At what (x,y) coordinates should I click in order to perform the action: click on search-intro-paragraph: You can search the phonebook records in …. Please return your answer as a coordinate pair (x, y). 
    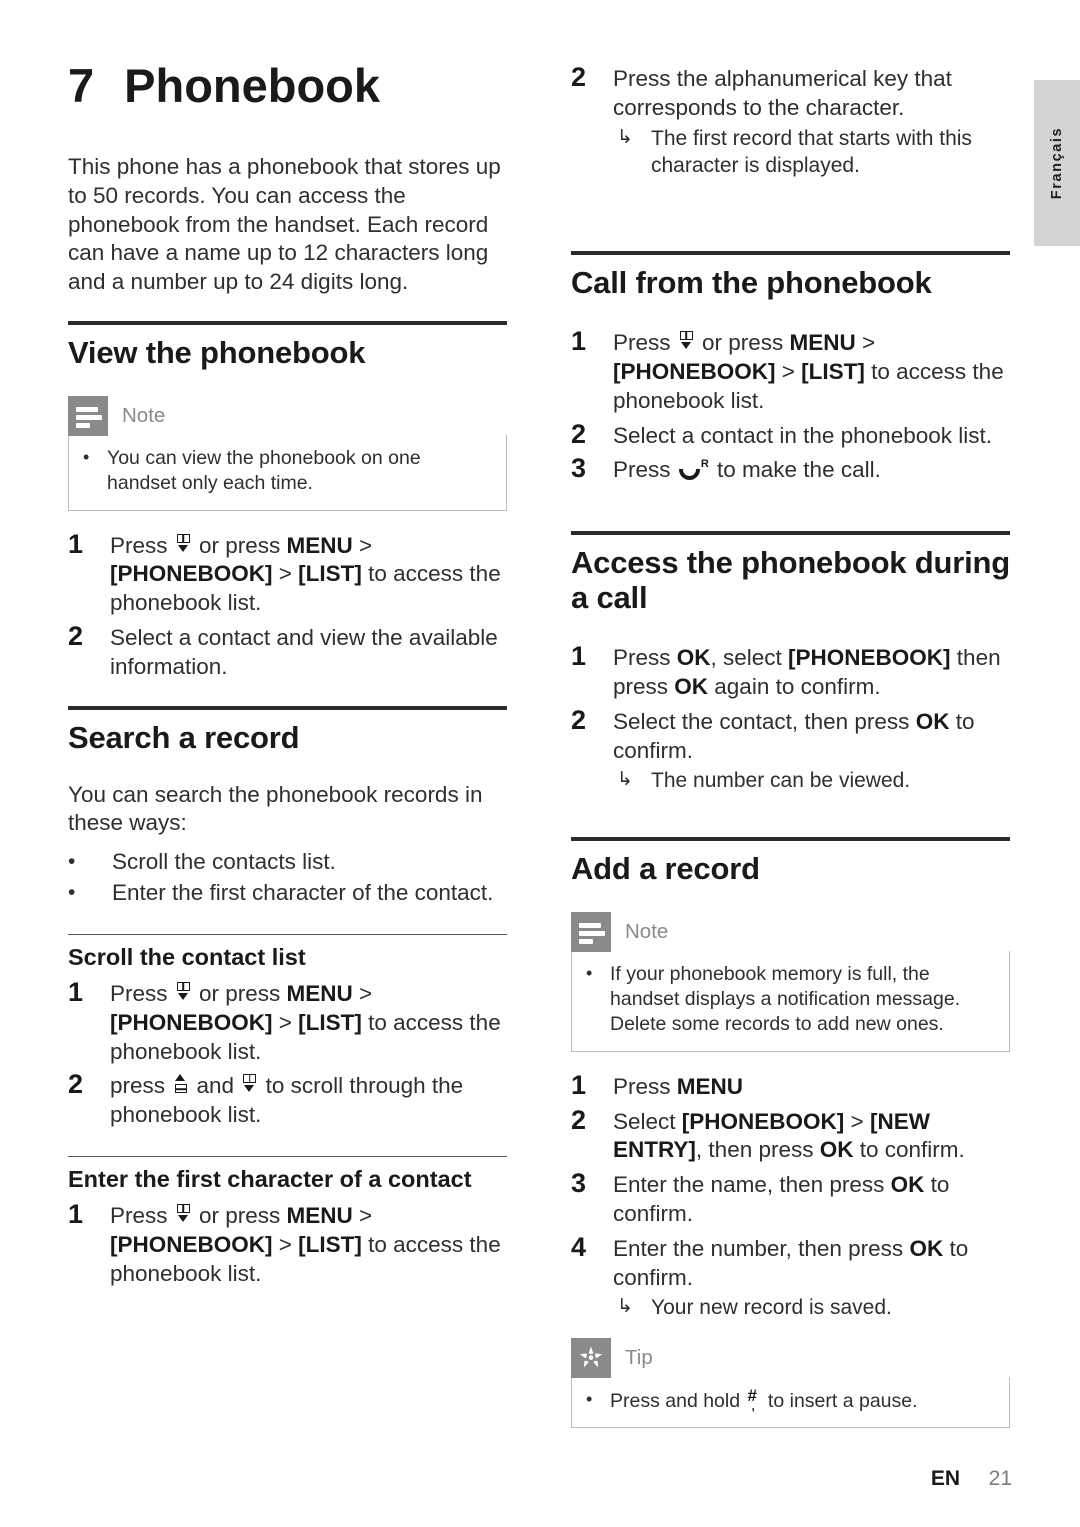
    Looking at the image, I should click on (275, 808).